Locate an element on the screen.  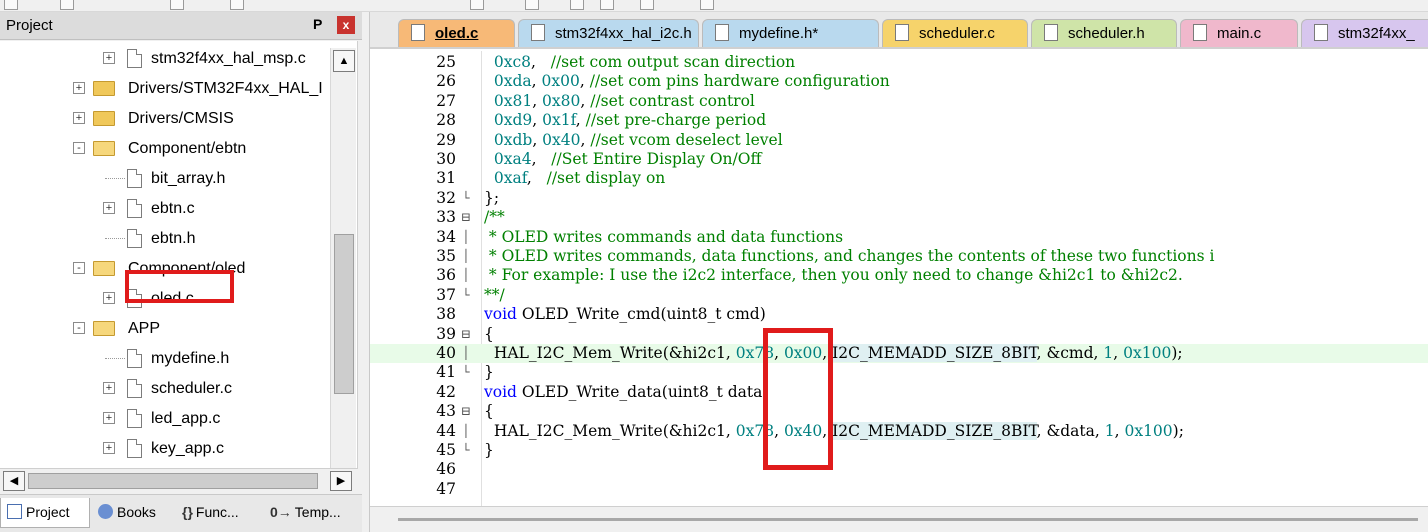
editor-tab-label: oled.c is located at coordinates (457, 33).